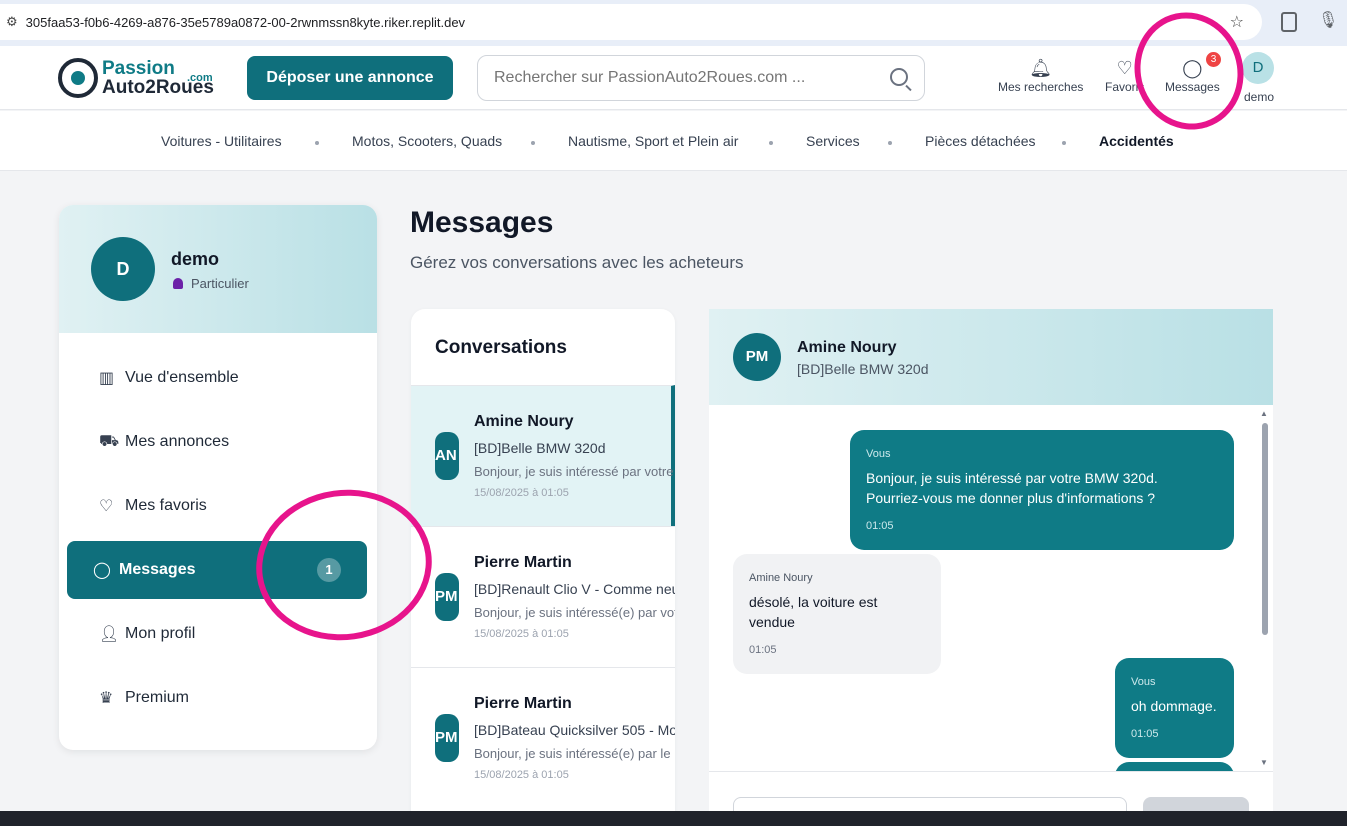 This screenshot has height=826, width=1347. What do you see at coordinates (574, 612) in the screenshot?
I see `conversation-preview: Bonjour, je suis intéressé(e) par votre` at bounding box center [574, 612].